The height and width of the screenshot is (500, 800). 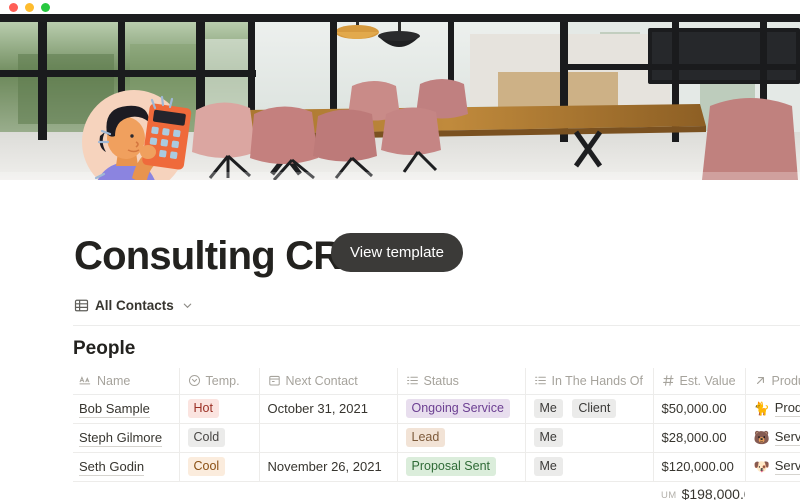 What do you see at coordinates (114, 380) in the screenshot?
I see `column-header-label: Name` at bounding box center [114, 380].